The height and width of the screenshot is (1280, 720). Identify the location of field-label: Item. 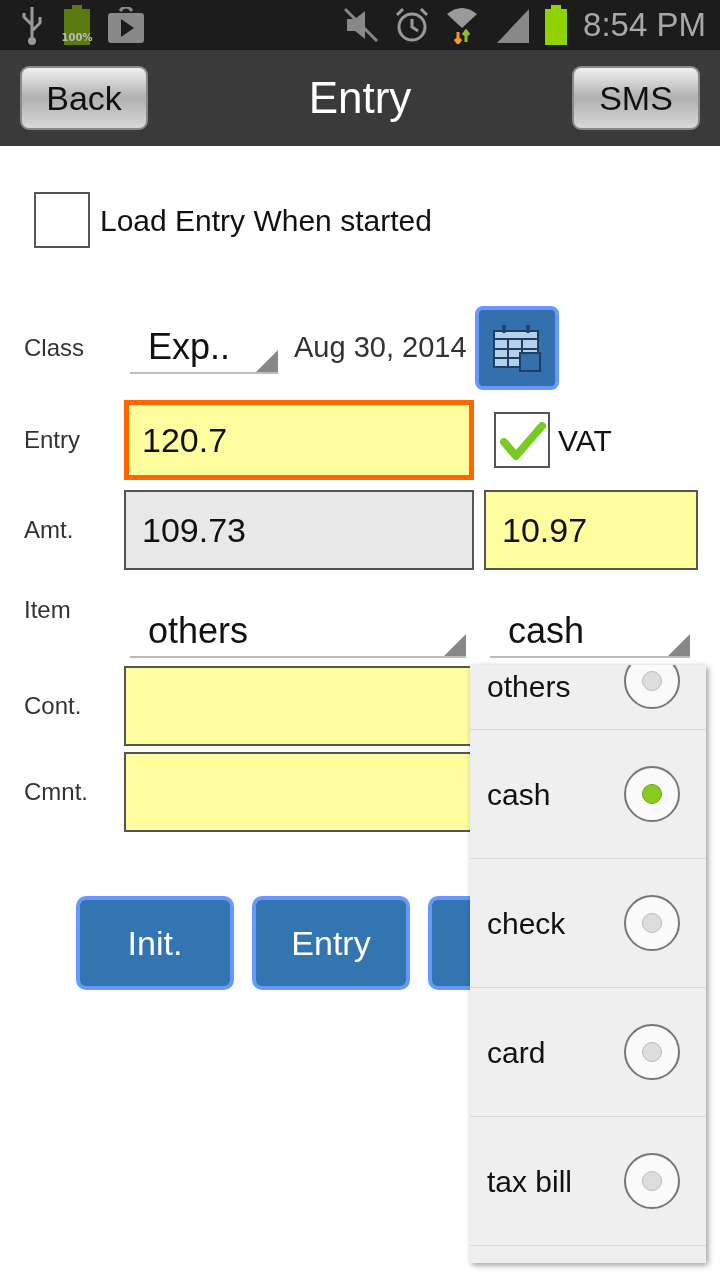
(48, 610).